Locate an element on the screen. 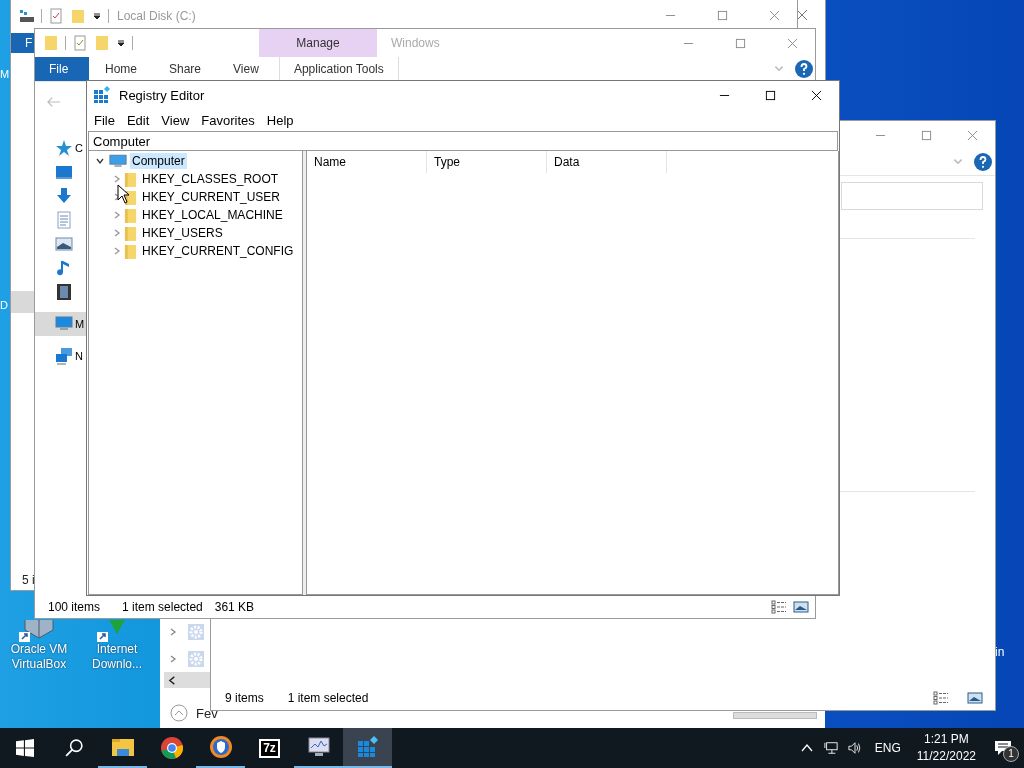 The height and width of the screenshot is (768, 1024). column-header: Type is located at coordinates (487, 162).